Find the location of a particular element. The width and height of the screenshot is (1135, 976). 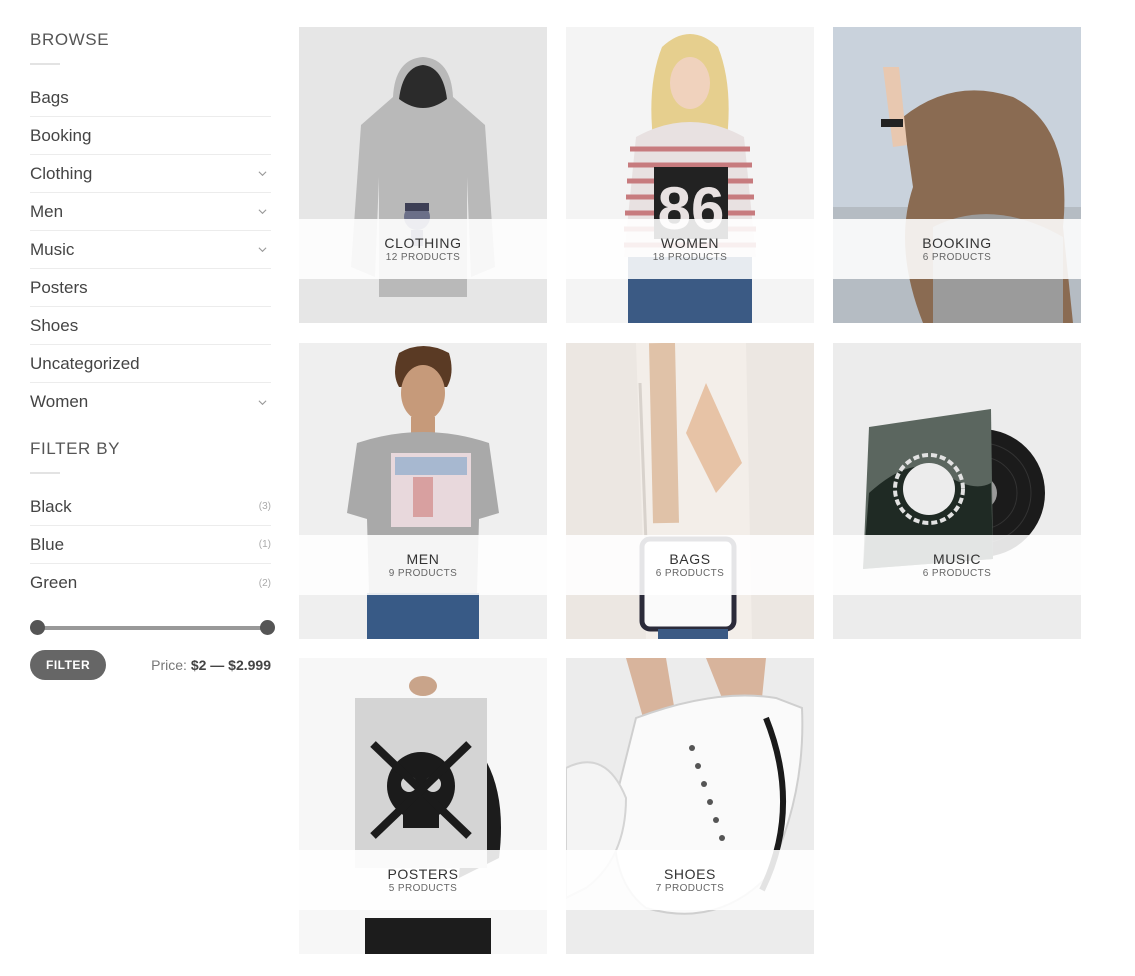

filter-title: FILTER BY is located at coordinates (75, 448).